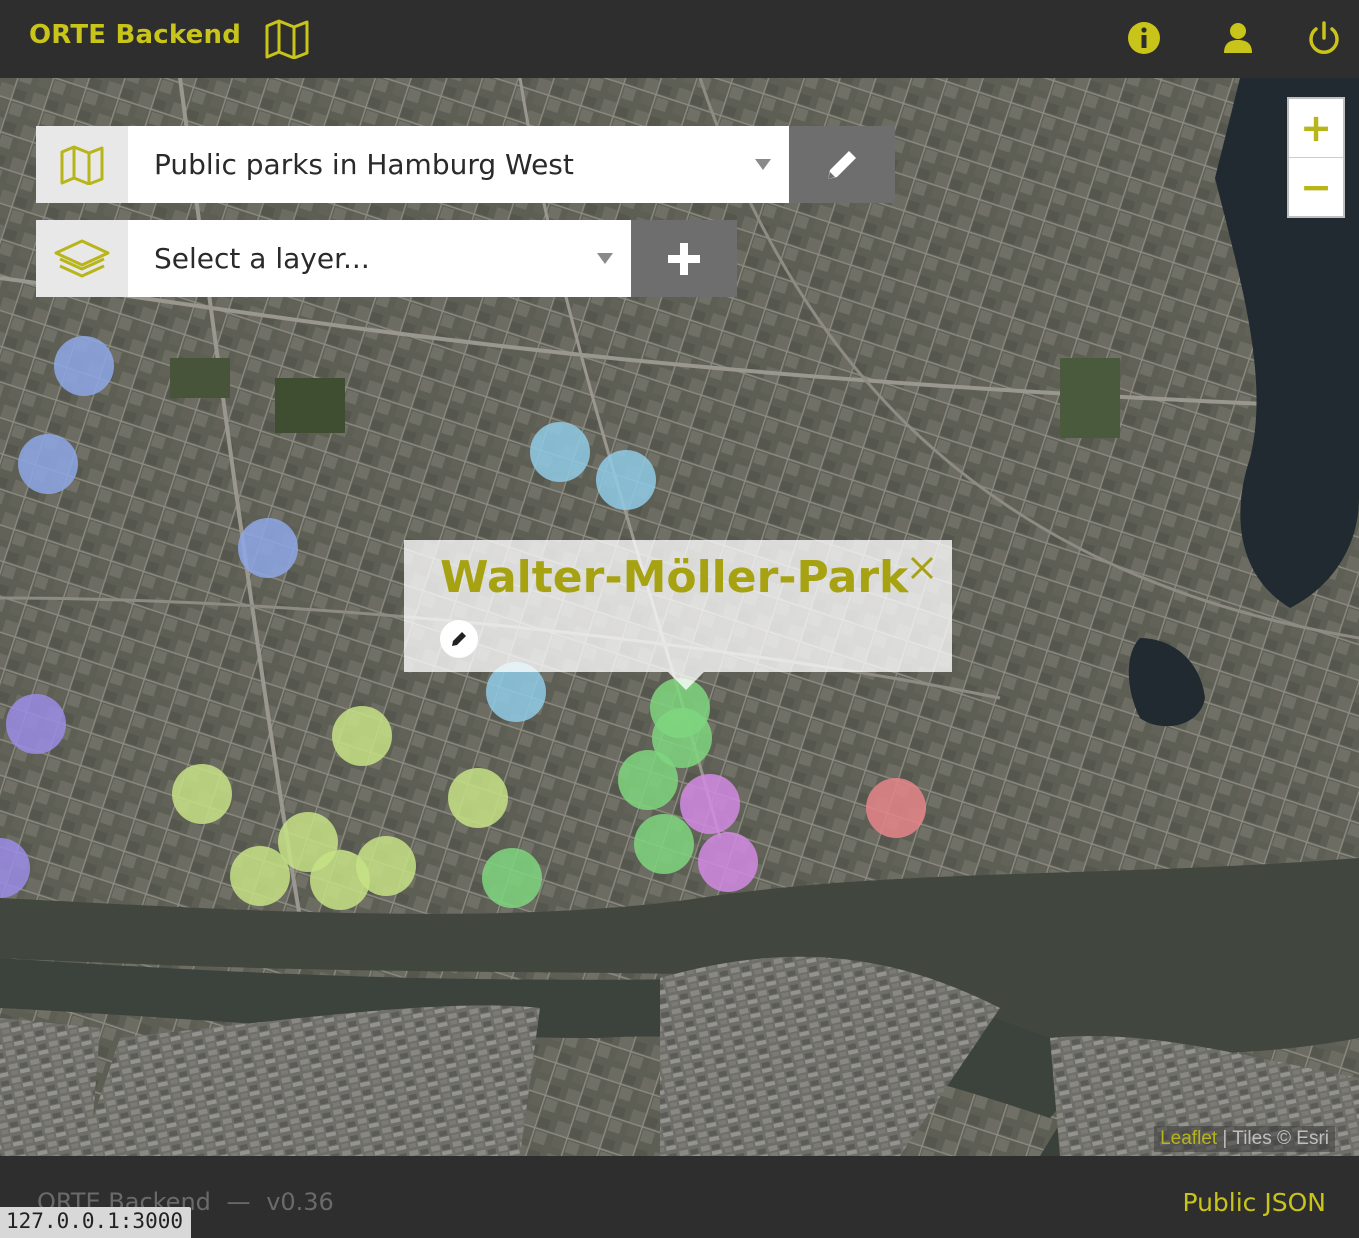 The height and width of the screenshot is (1238, 1359). I want to click on tiles-attribution: | Tiles © Esri, so click(1273, 1138).